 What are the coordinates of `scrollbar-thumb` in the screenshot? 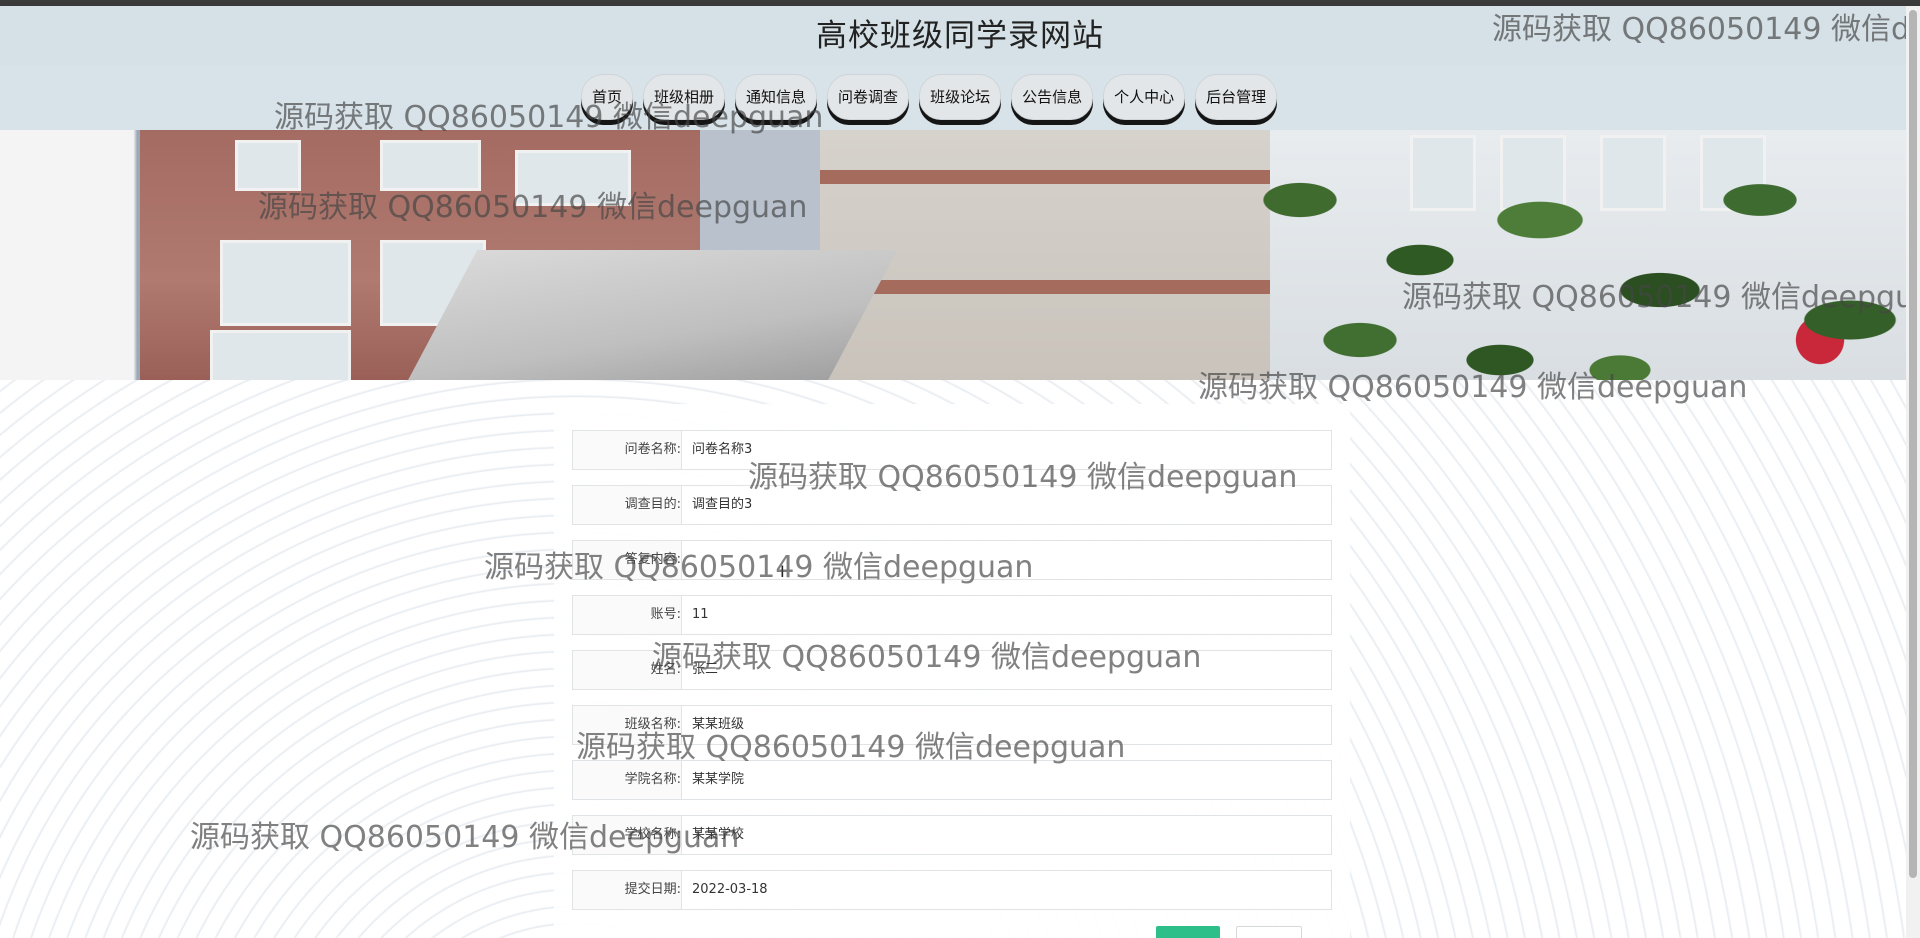 It's located at (1913, 444).